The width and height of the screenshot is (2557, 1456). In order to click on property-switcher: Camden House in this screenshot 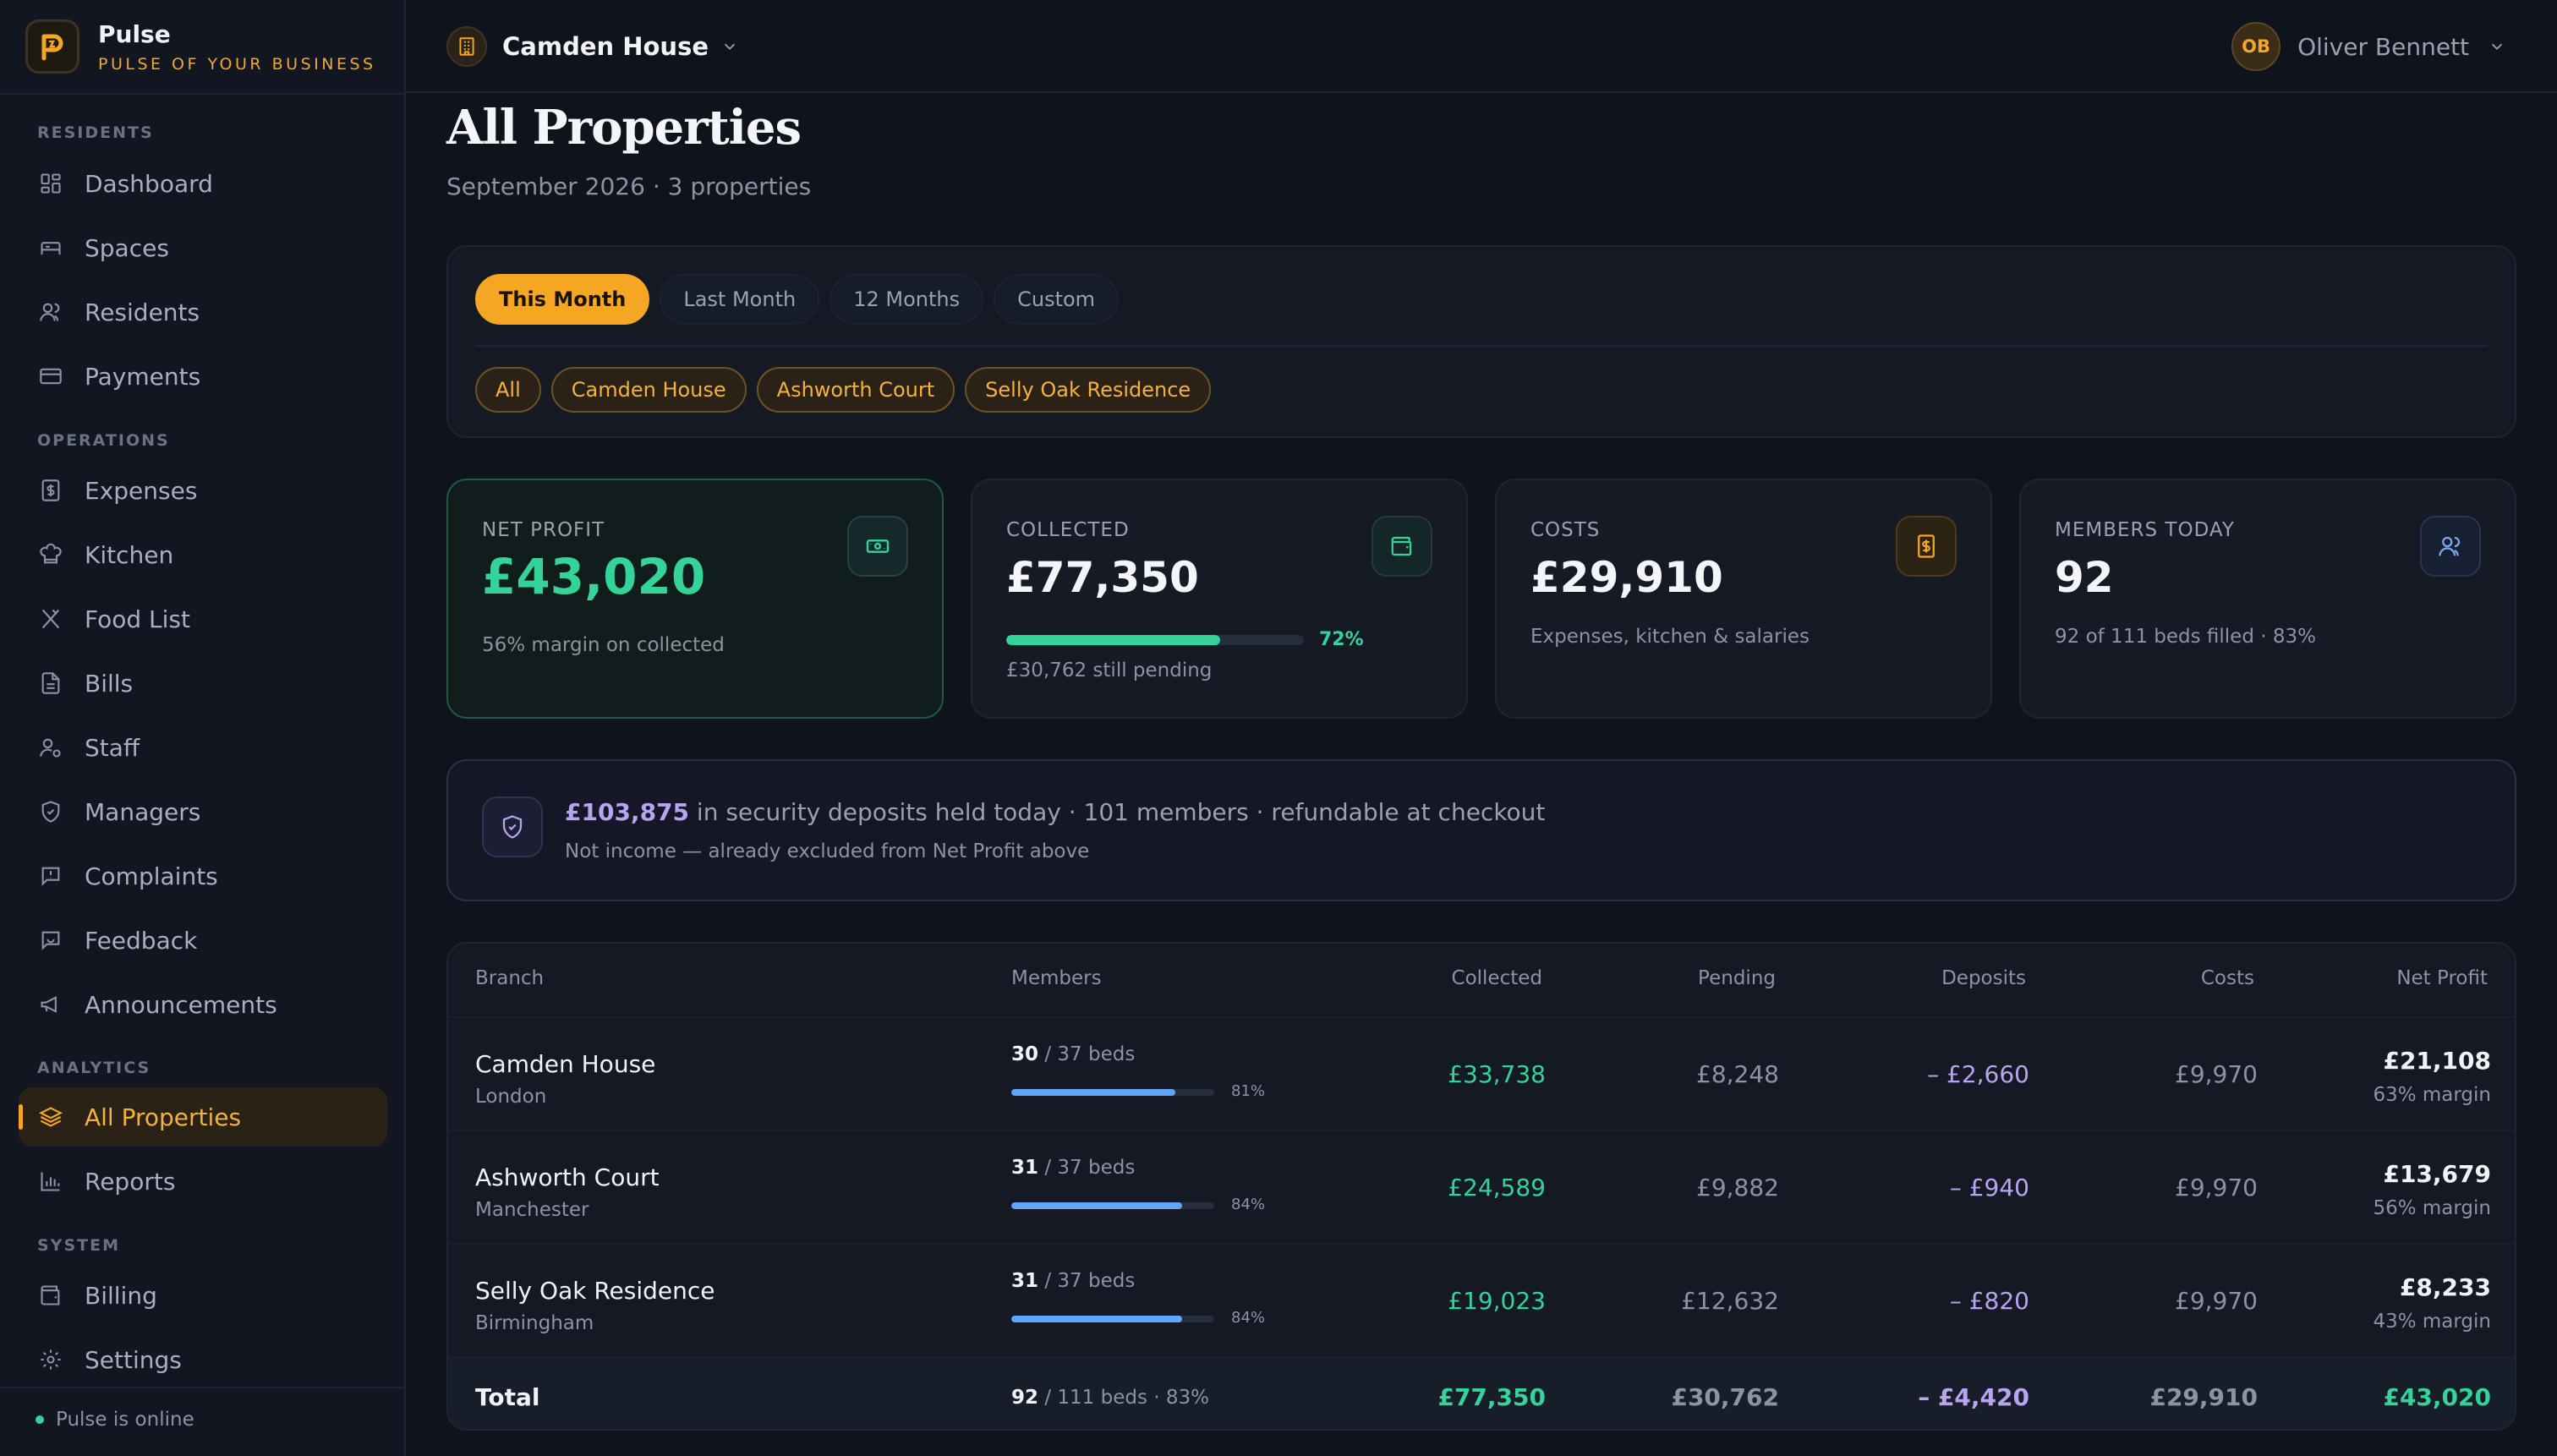, I will do `click(592, 46)`.